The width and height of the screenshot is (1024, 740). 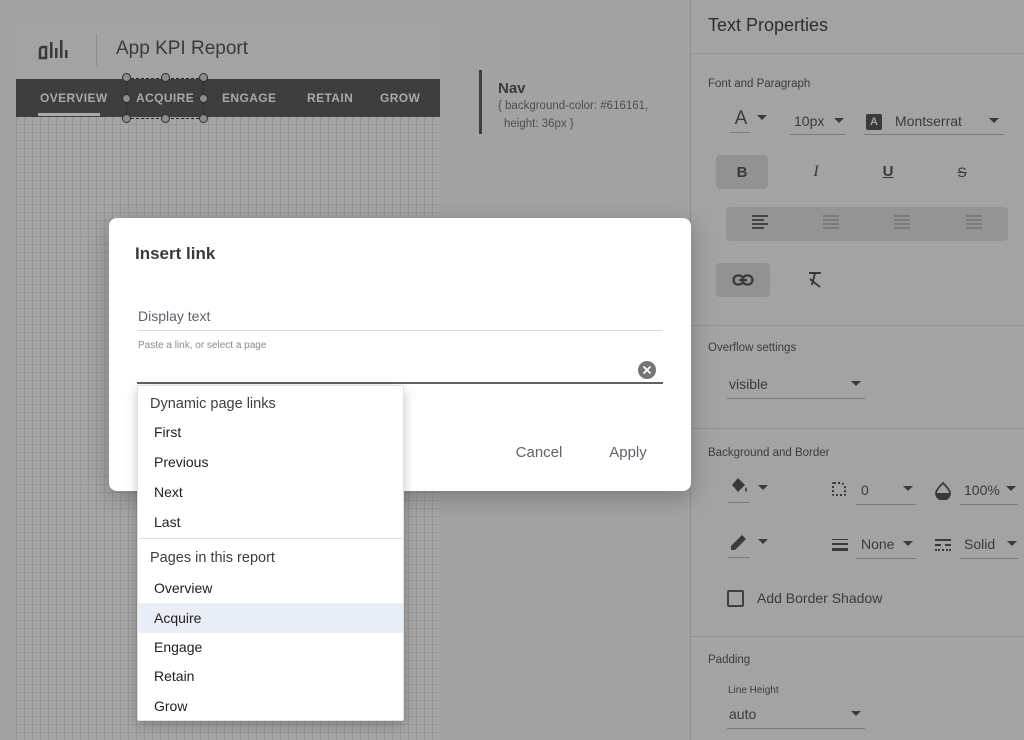 I want to click on align-justify-icon, so click(x=974, y=224).